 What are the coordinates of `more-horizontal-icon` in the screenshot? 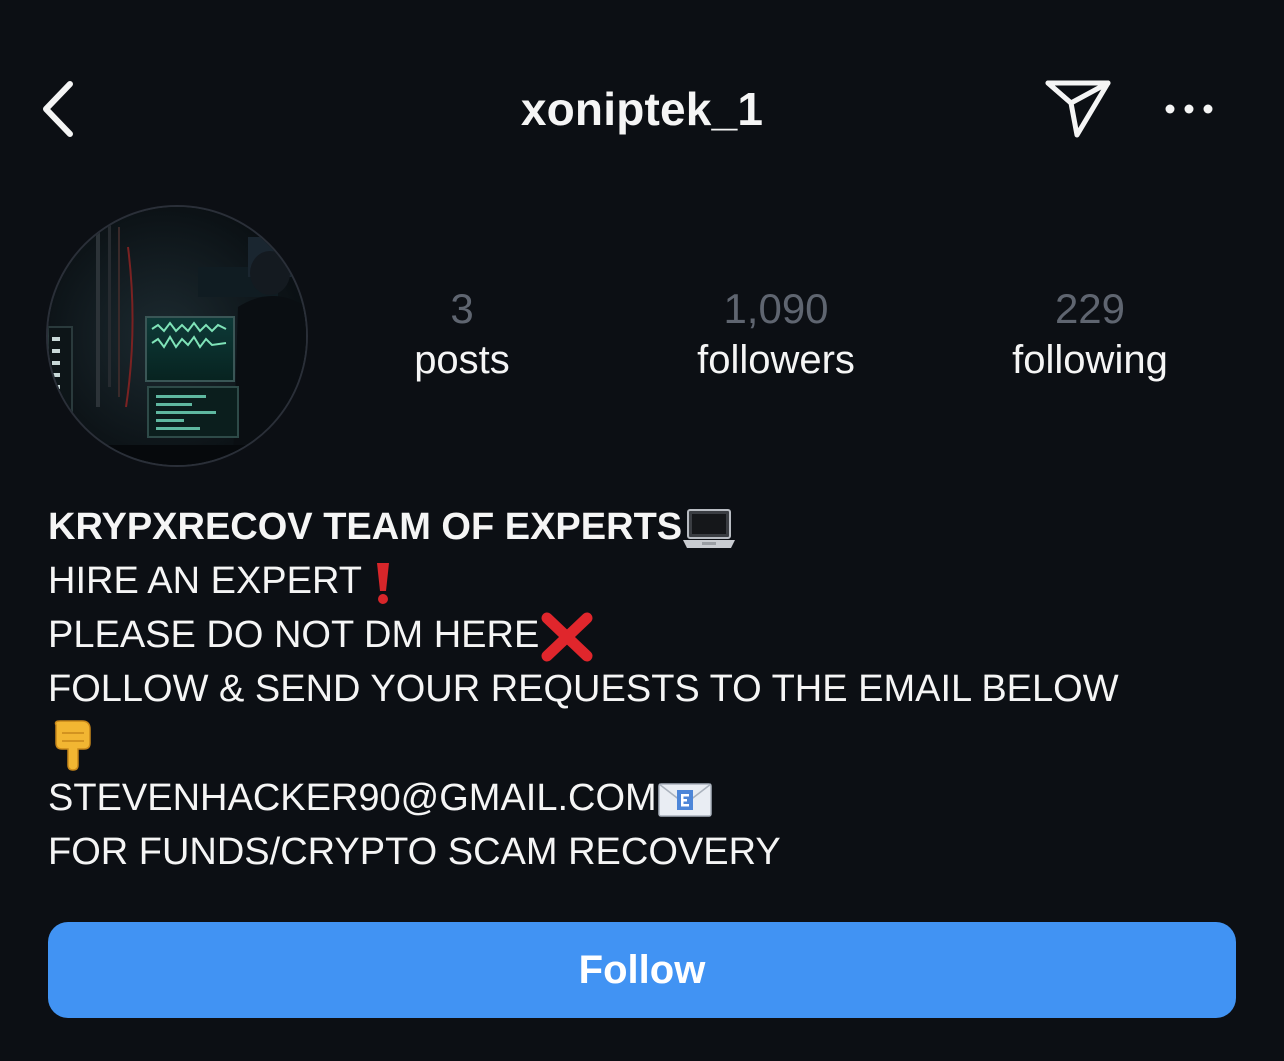 It's located at (1189, 109).